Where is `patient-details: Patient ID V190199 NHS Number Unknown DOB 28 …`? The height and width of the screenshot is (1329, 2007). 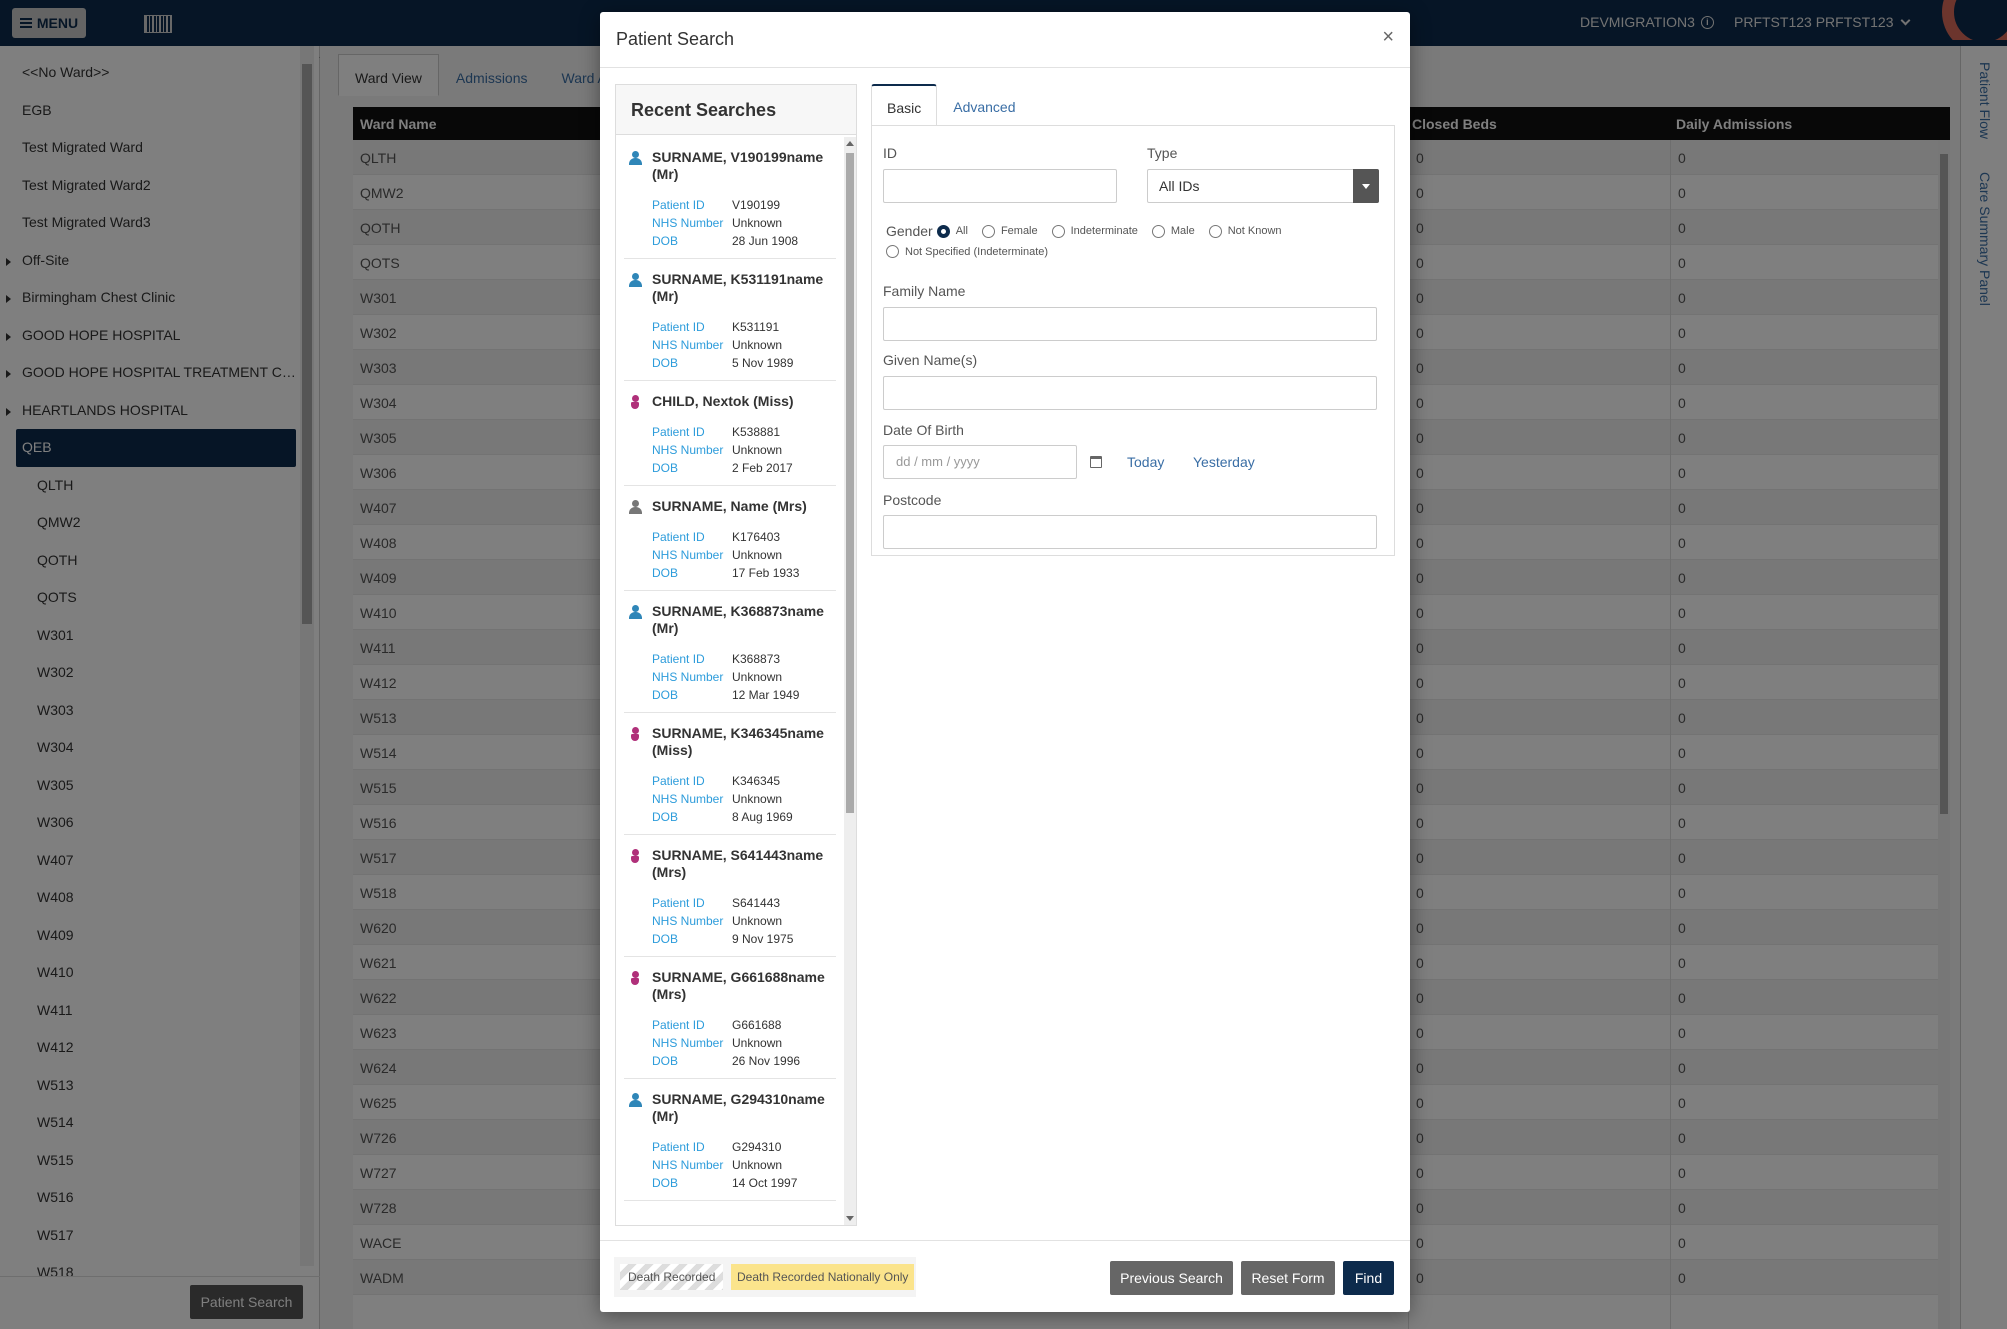
patient-details: Patient ID V190199 NHS Number Unknown DOB 28 … is located at coordinates (744, 223).